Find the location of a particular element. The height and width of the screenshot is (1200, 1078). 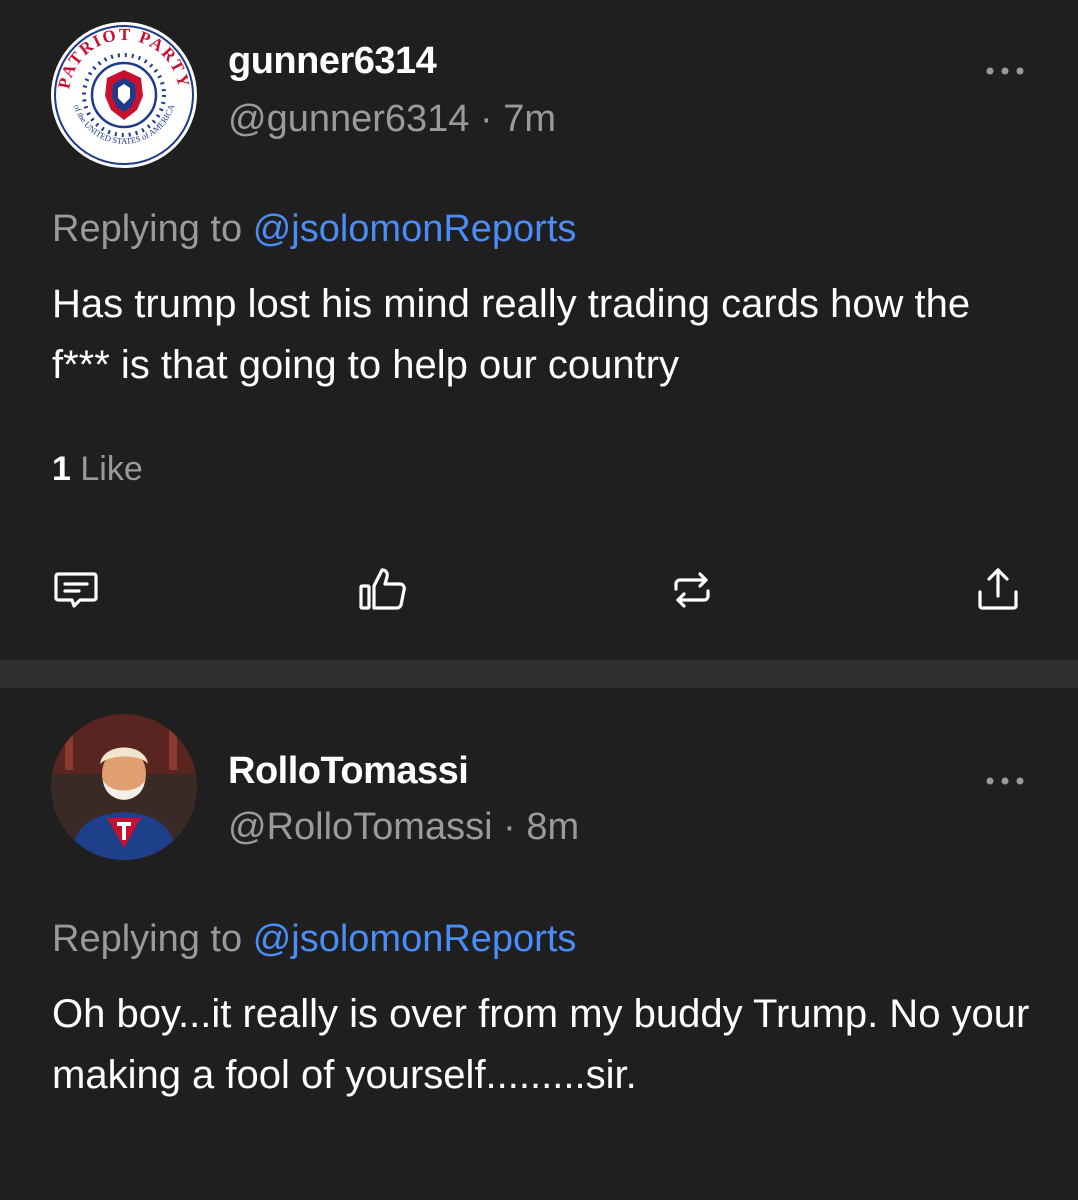

display-name: gunner6314 is located at coordinates (332, 61).